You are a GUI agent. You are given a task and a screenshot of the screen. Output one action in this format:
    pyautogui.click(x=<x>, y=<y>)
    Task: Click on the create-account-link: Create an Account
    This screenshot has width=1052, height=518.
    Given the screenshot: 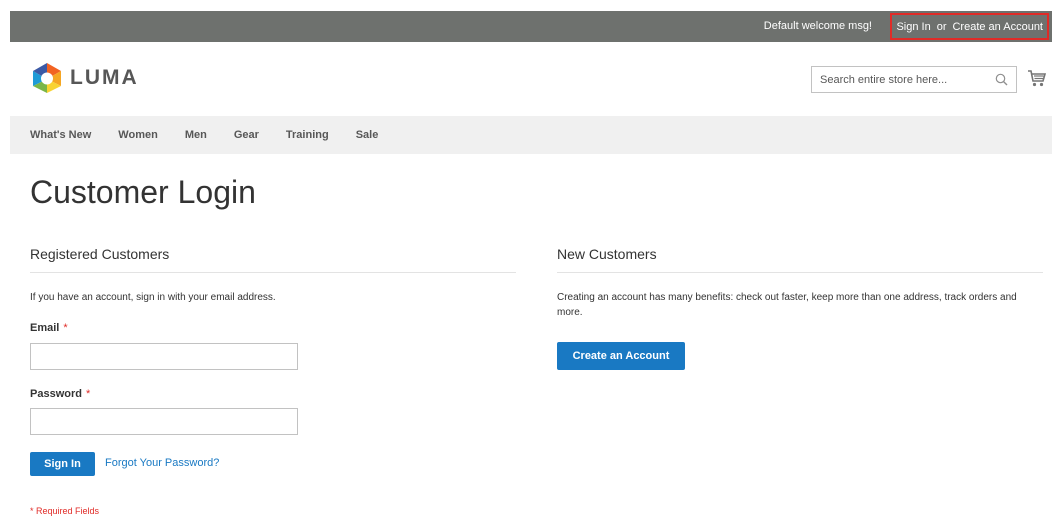 What is the action you would take?
    pyautogui.click(x=997, y=27)
    